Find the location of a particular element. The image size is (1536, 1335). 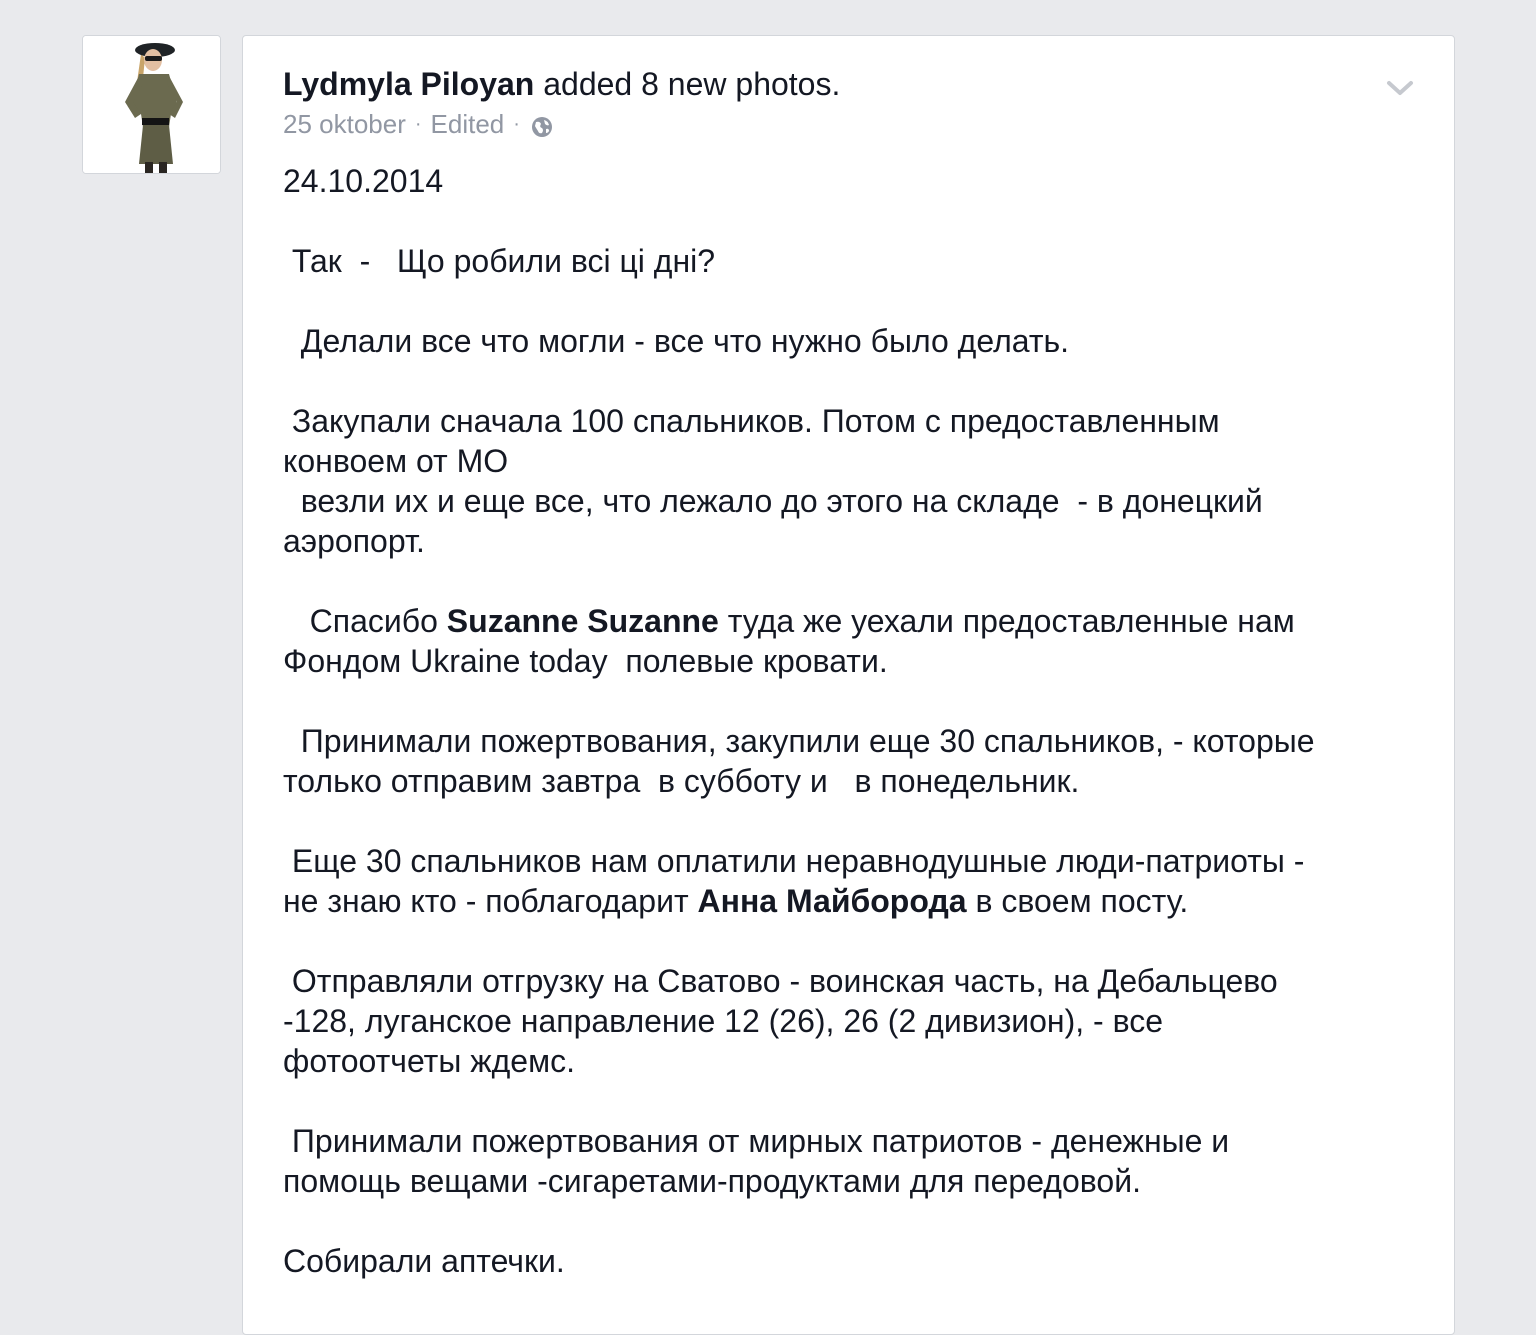

author-name-link: Lydmyla Piloyan is located at coordinates (408, 84).